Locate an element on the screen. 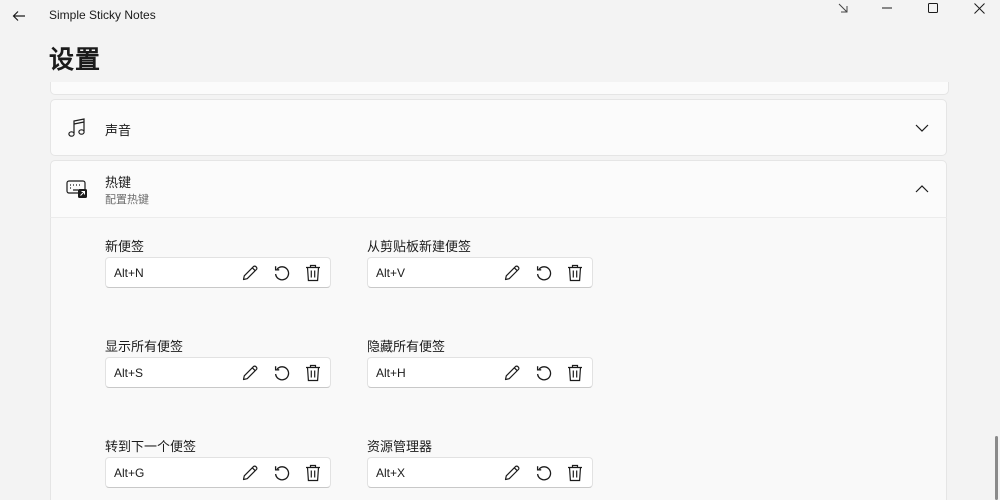 The height and width of the screenshot is (500, 1000). sound-section-title: 声音 is located at coordinates (118, 131).